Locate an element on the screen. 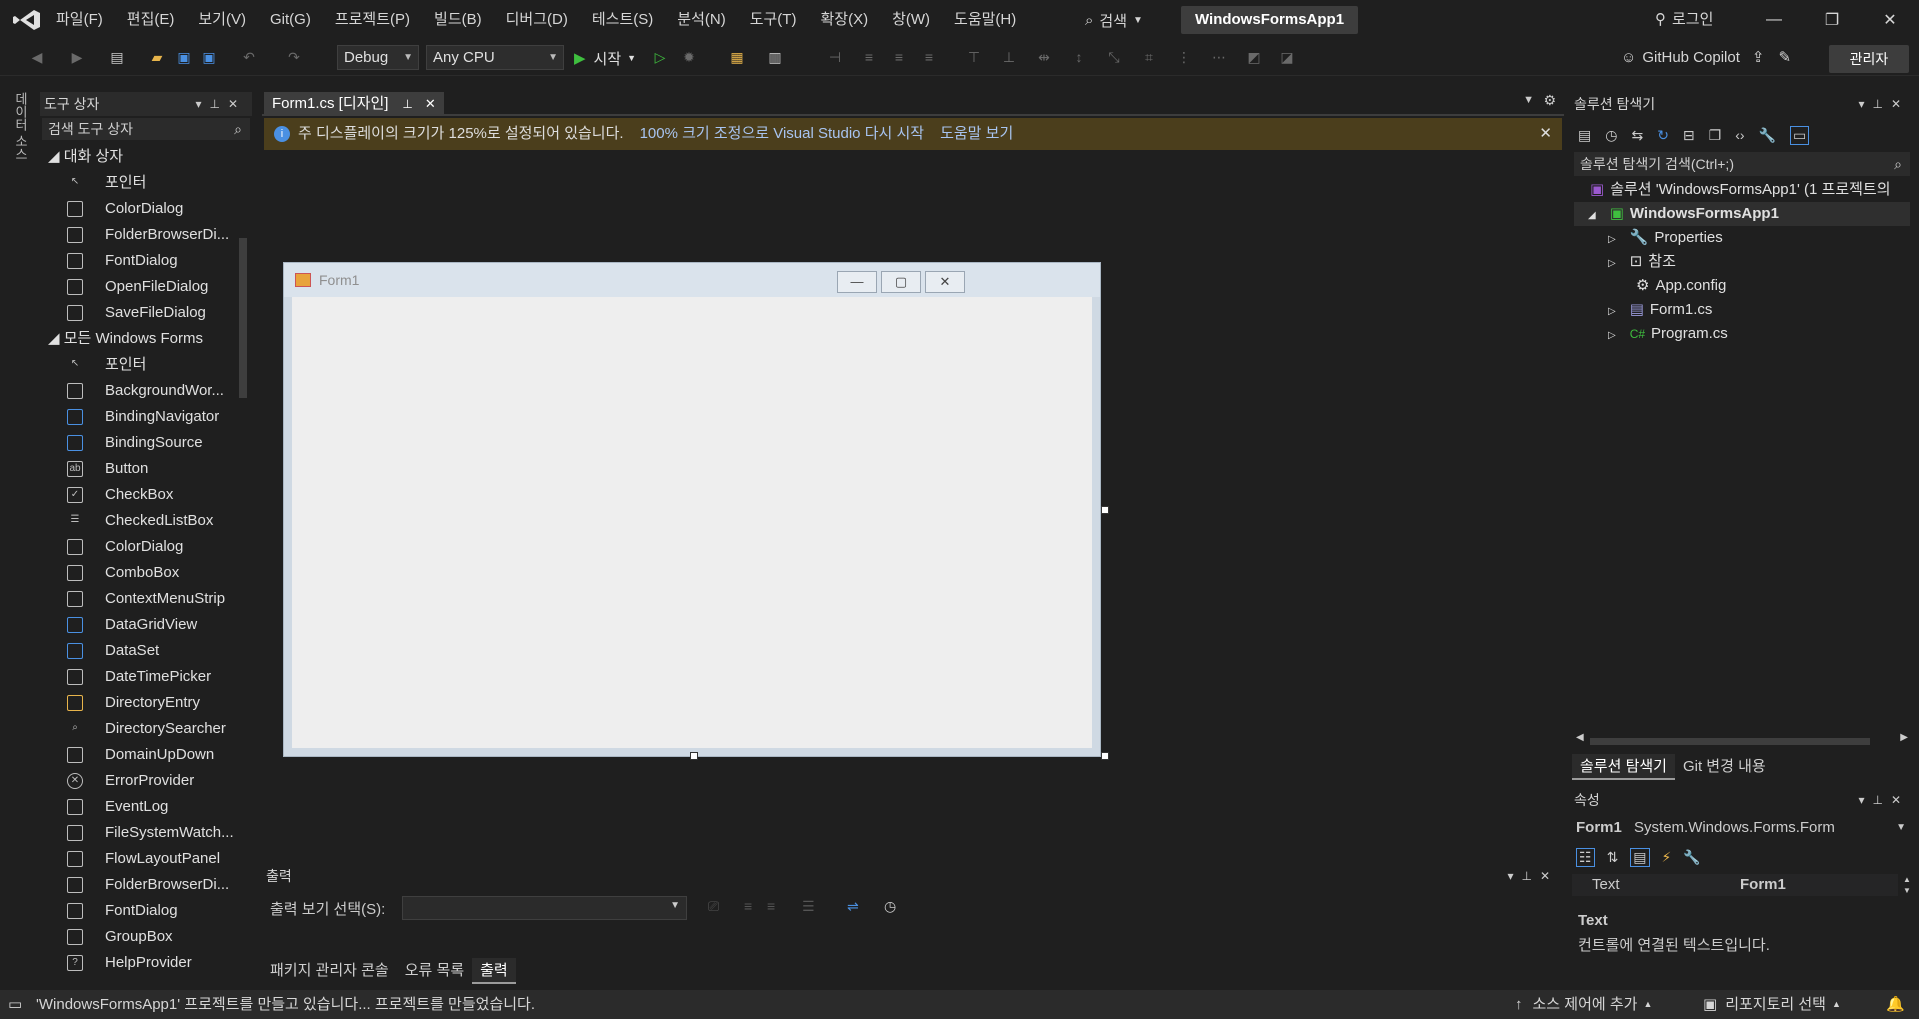  menu-tools: 도구(T) is located at coordinates (773, 20).